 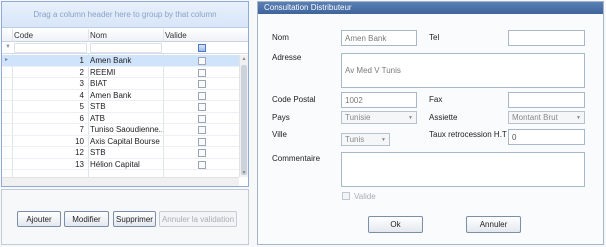 What do you see at coordinates (434, 37) in the screenshot?
I see `tel-label: Tel` at bounding box center [434, 37].